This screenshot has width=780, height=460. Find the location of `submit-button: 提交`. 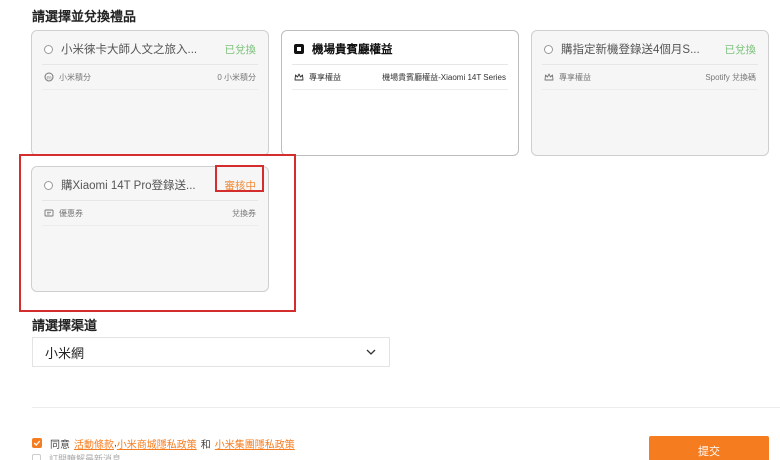

submit-button: 提交 is located at coordinates (709, 448).